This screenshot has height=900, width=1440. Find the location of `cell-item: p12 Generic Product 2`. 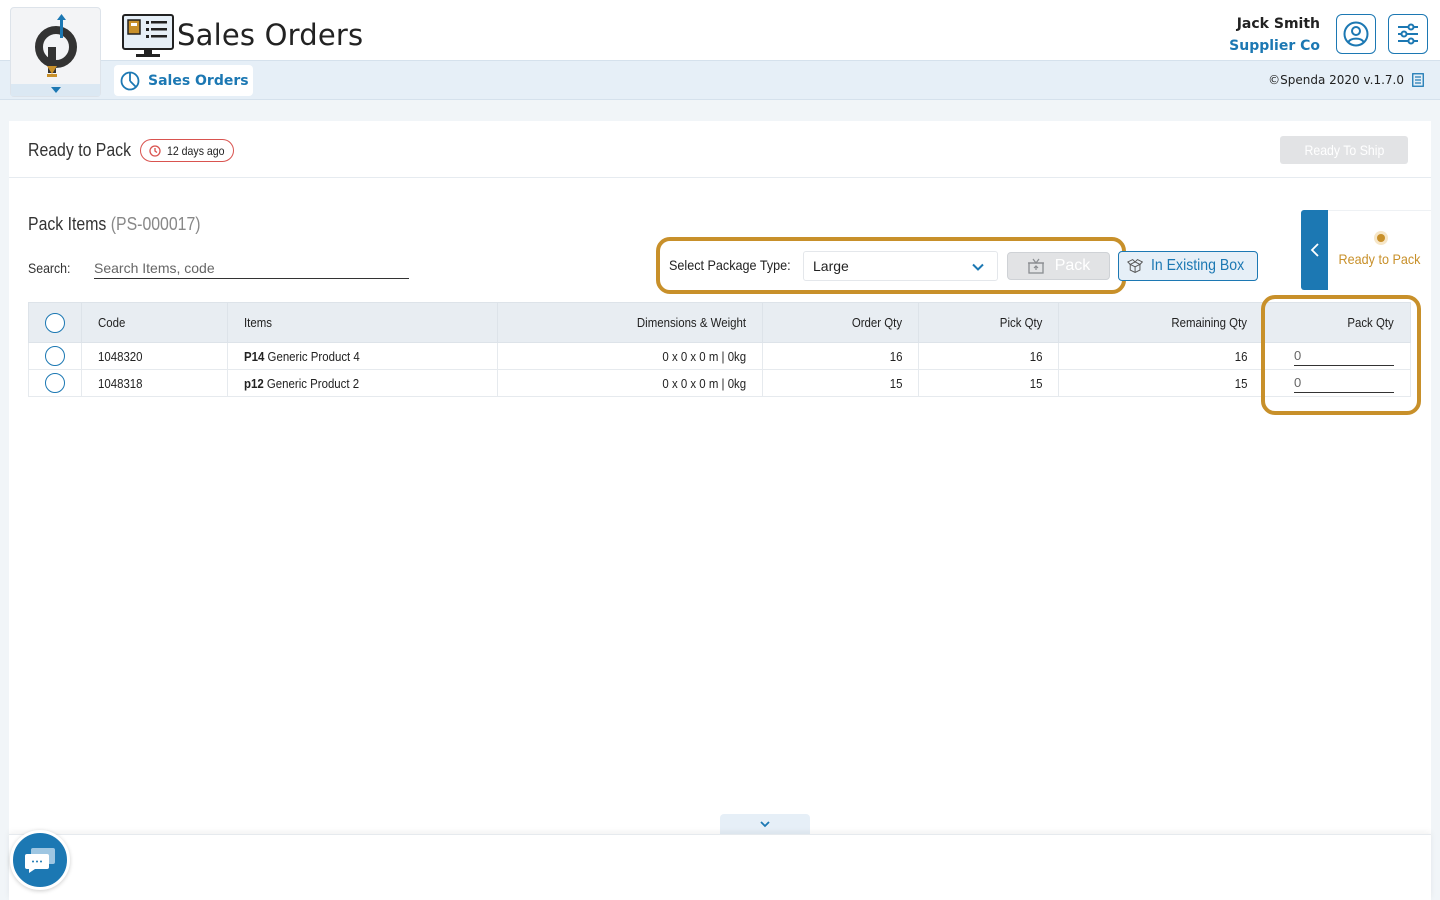

cell-item: p12 Generic Product 2 is located at coordinates (362, 383).